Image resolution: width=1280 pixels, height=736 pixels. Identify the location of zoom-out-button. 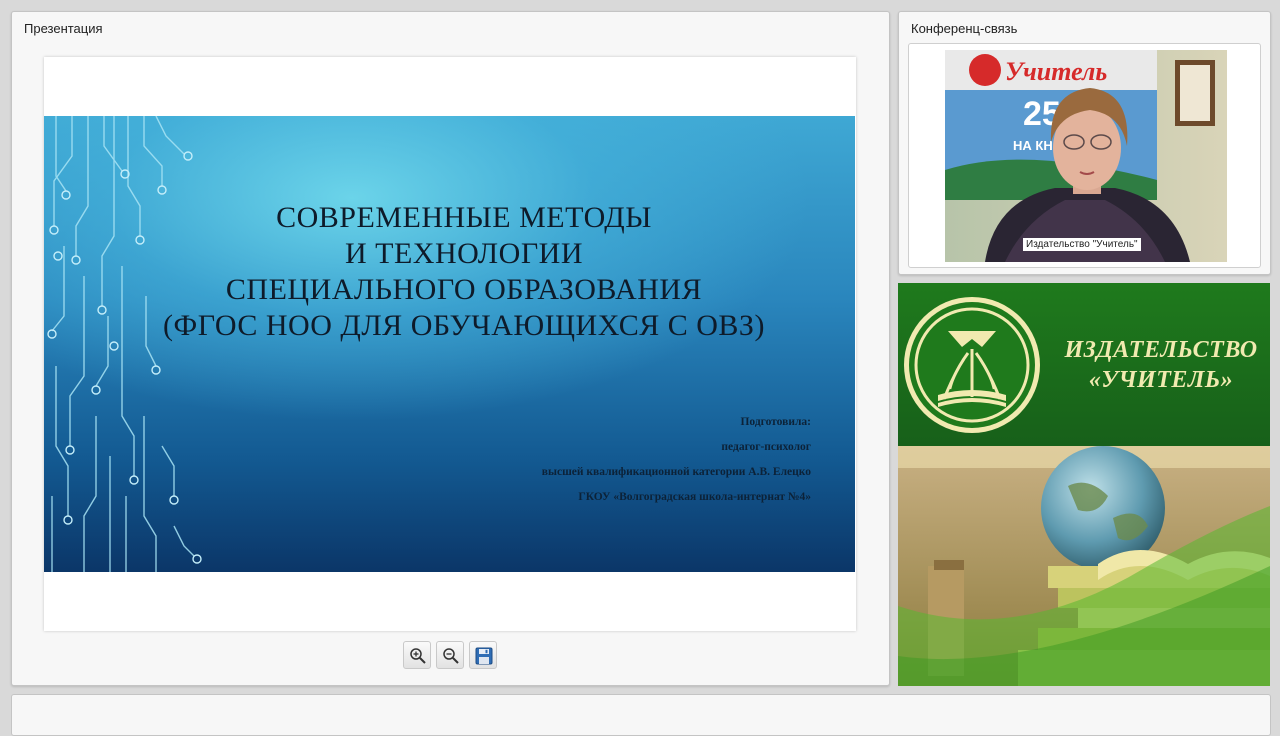
(450, 655).